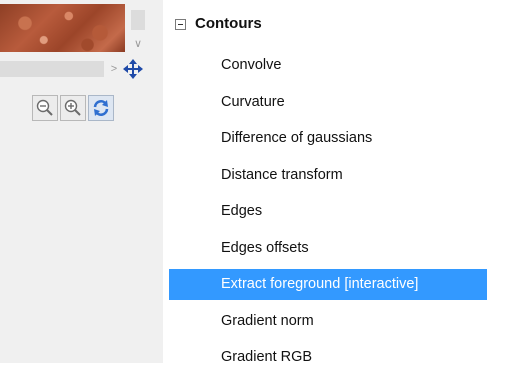 Image resolution: width=506 pixels, height=373 pixels. What do you see at coordinates (328, 284) in the screenshot?
I see `tree-item: Extract foreground [interactive]` at bounding box center [328, 284].